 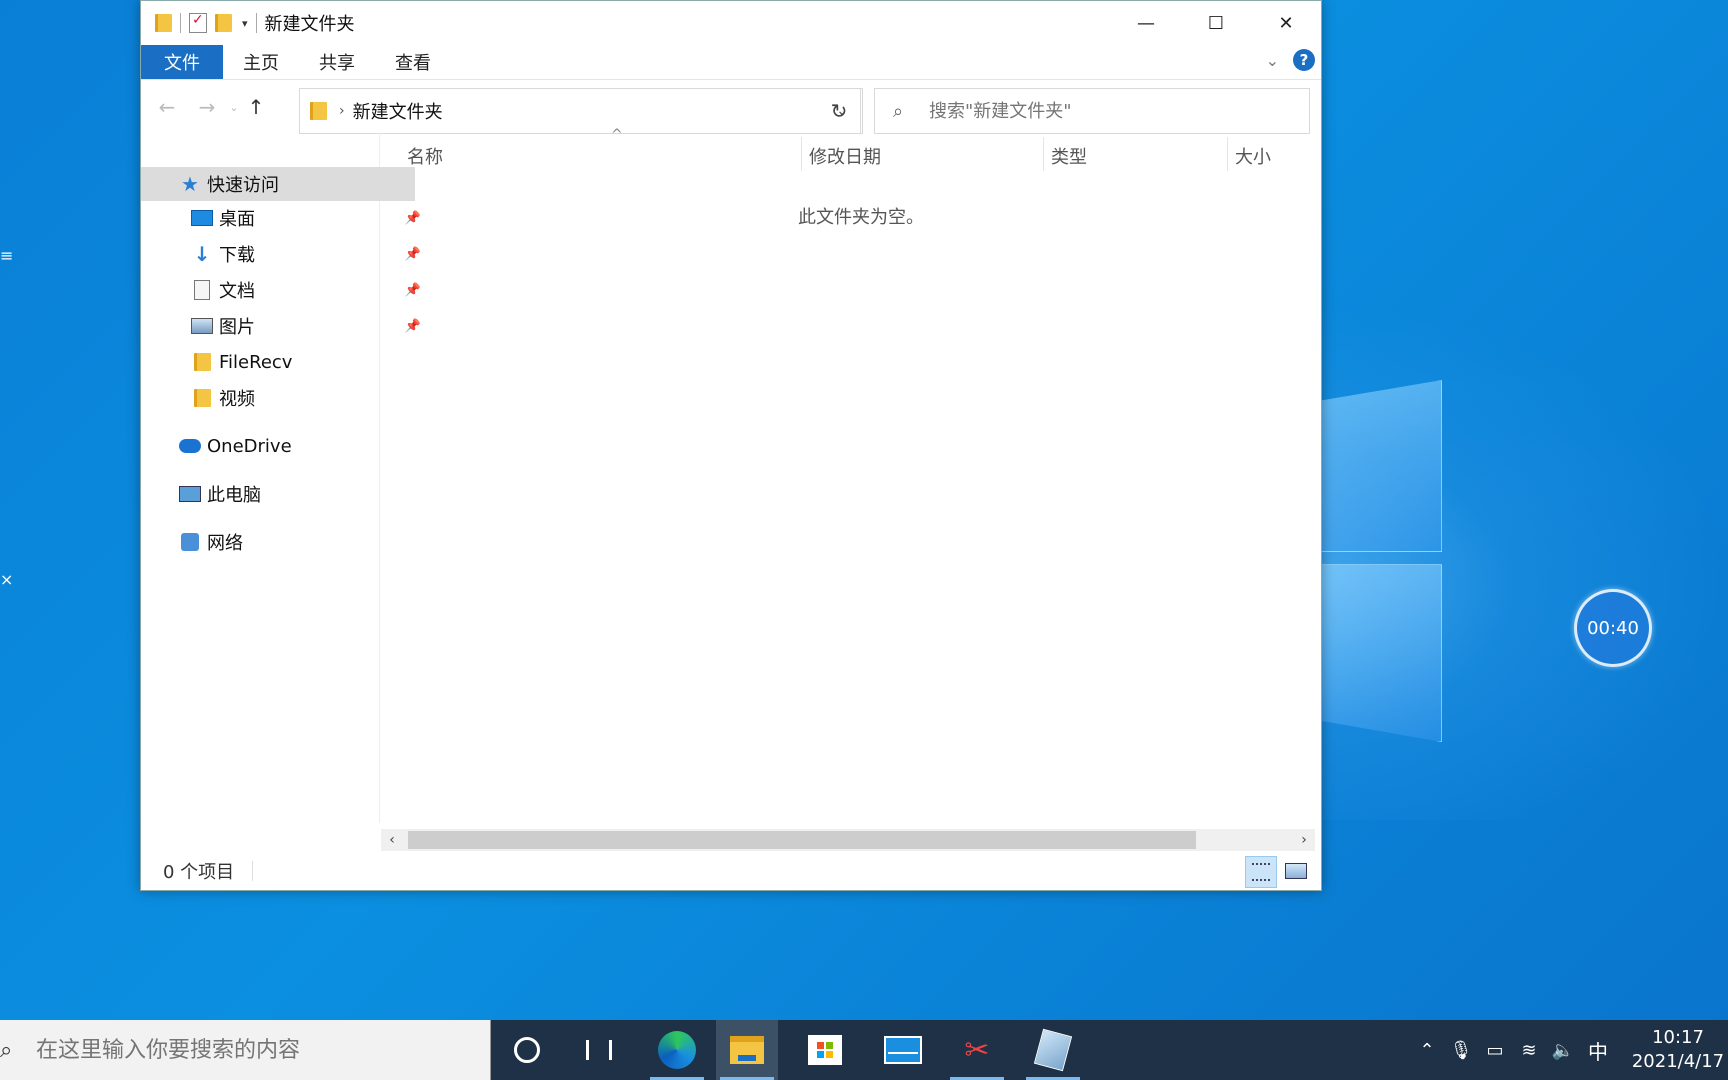 What do you see at coordinates (802, 840) in the screenshot?
I see `scrollbar-thumb` at bounding box center [802, 840].